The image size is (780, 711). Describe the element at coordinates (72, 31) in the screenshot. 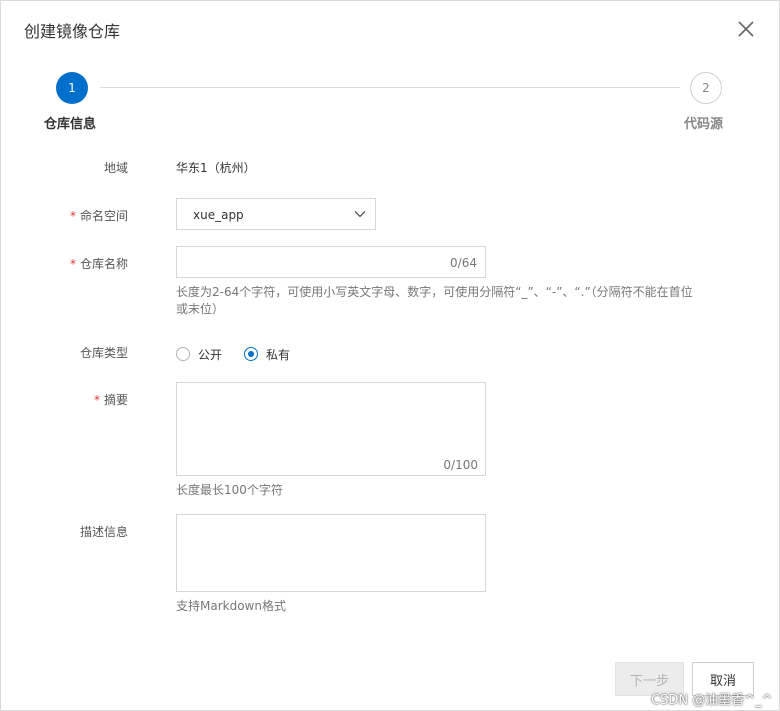

I see `dialog-title: 创建镜像仓库` at that location.